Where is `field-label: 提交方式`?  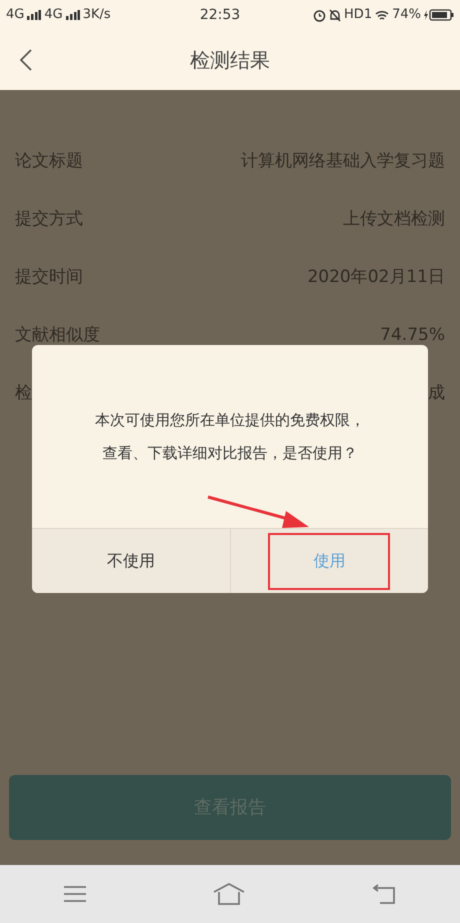
field-label: 提交方式 is located at coordinates (49, 220).